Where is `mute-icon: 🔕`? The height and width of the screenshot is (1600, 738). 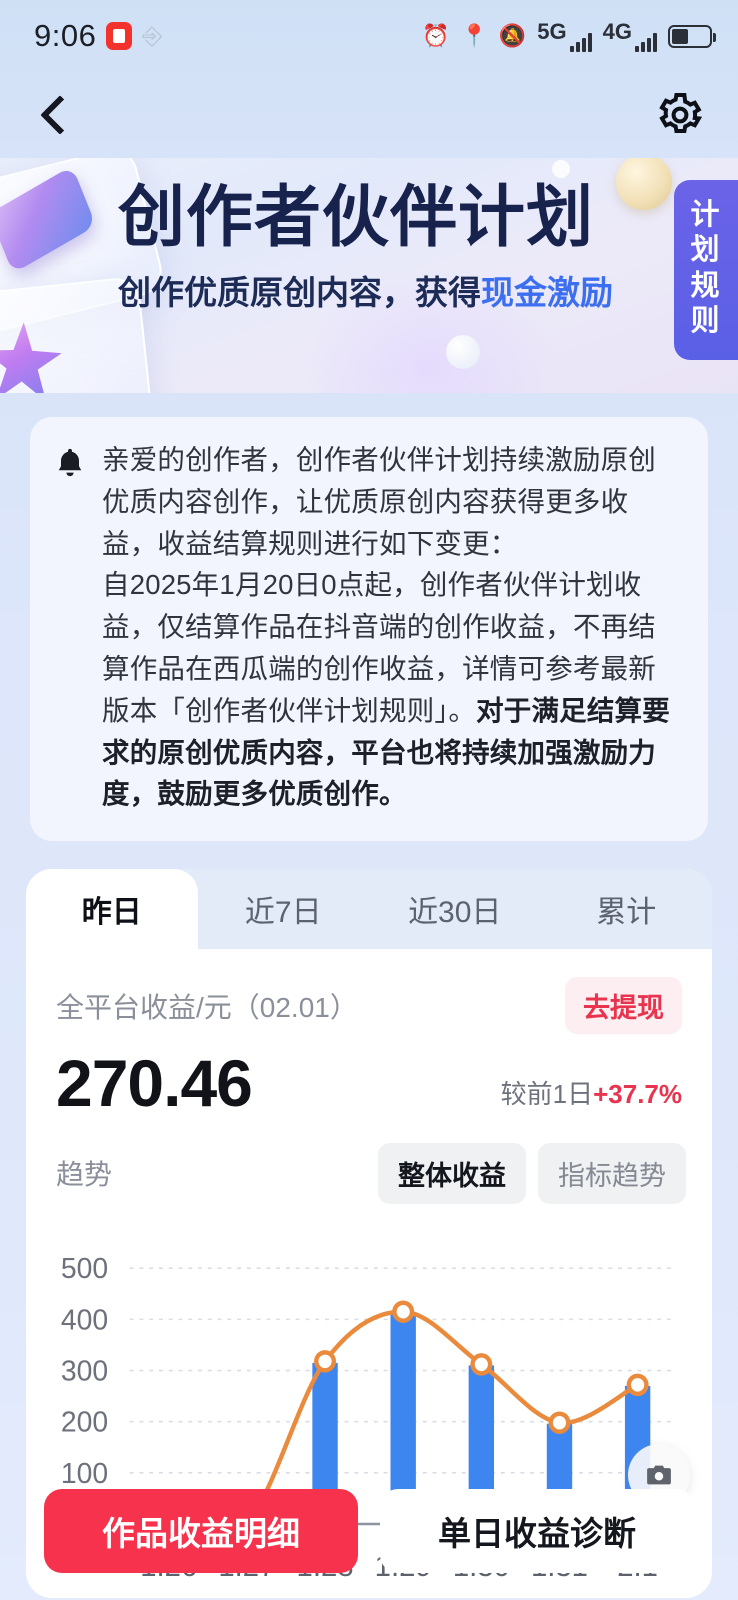
mute-icon: 🔕 is located at coordinates (512, 35).